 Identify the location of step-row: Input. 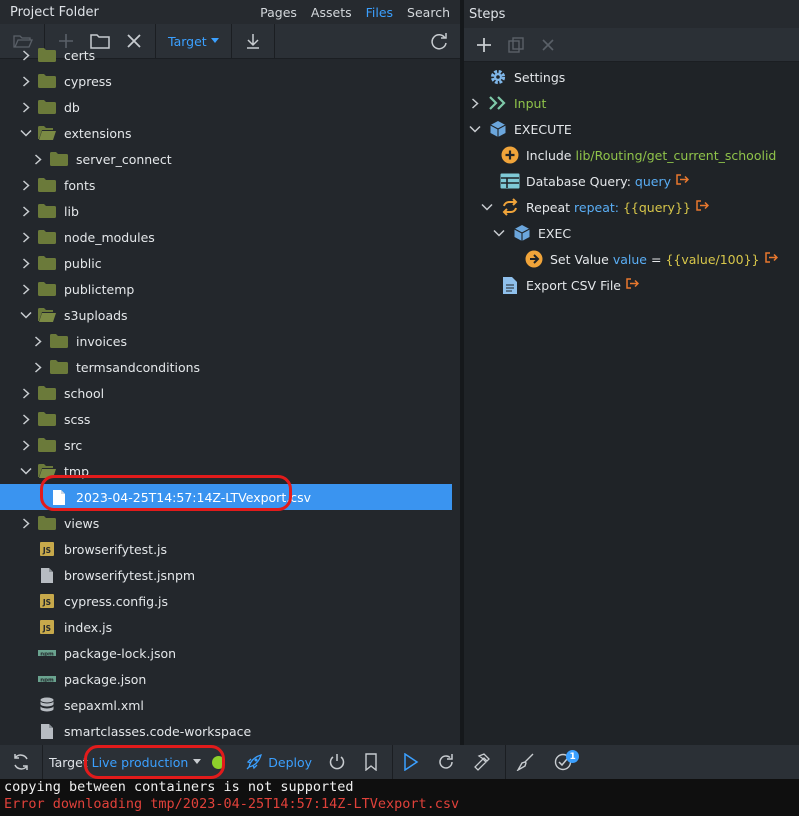
(631, 103).